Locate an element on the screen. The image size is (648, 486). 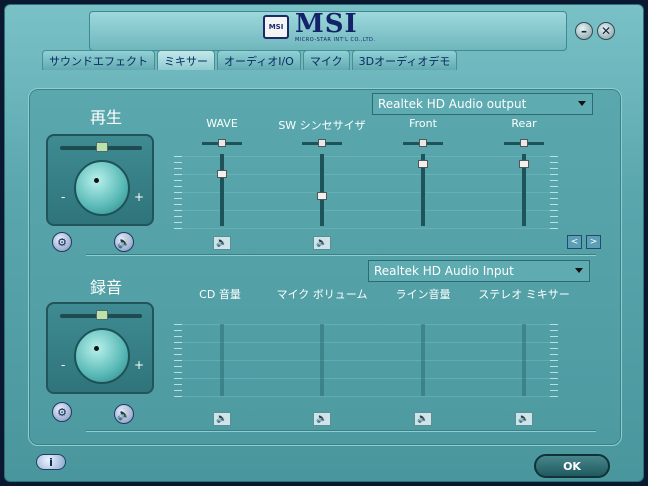
sw-synth-mute-button: 🔈 is located at coordinates (322, 243).